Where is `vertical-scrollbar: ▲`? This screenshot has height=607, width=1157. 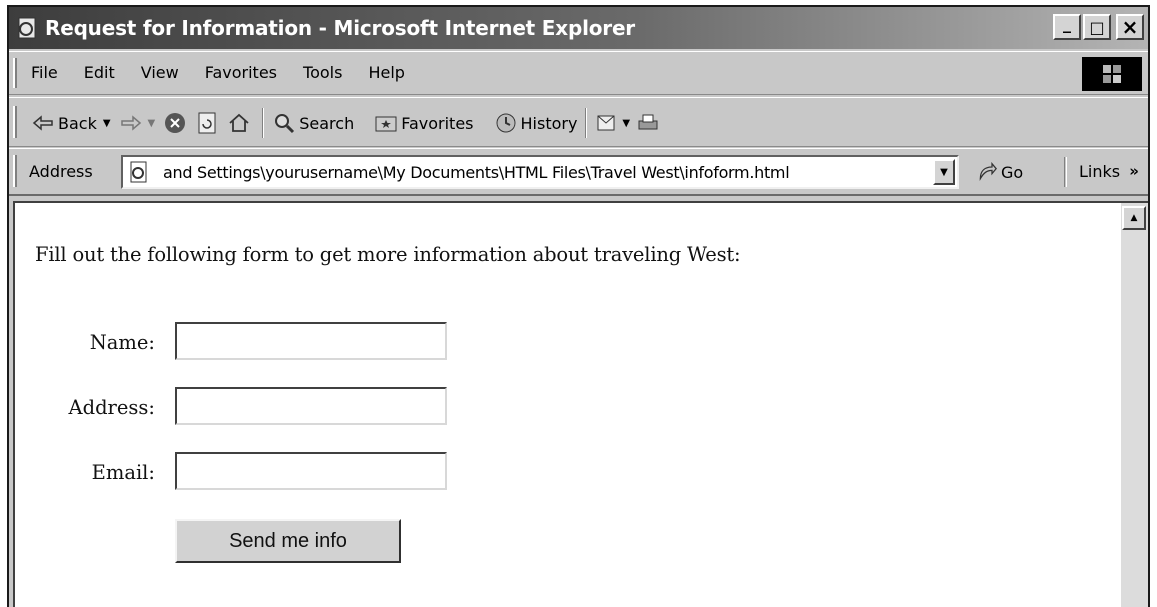
vertical-scrollbar: ▲ is located at coordinates (1134, 405).